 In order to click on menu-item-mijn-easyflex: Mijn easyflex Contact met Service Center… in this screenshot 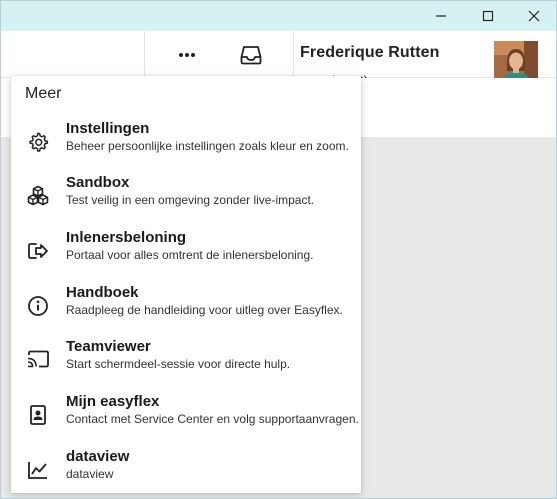, I will do `click(186, 419)`.